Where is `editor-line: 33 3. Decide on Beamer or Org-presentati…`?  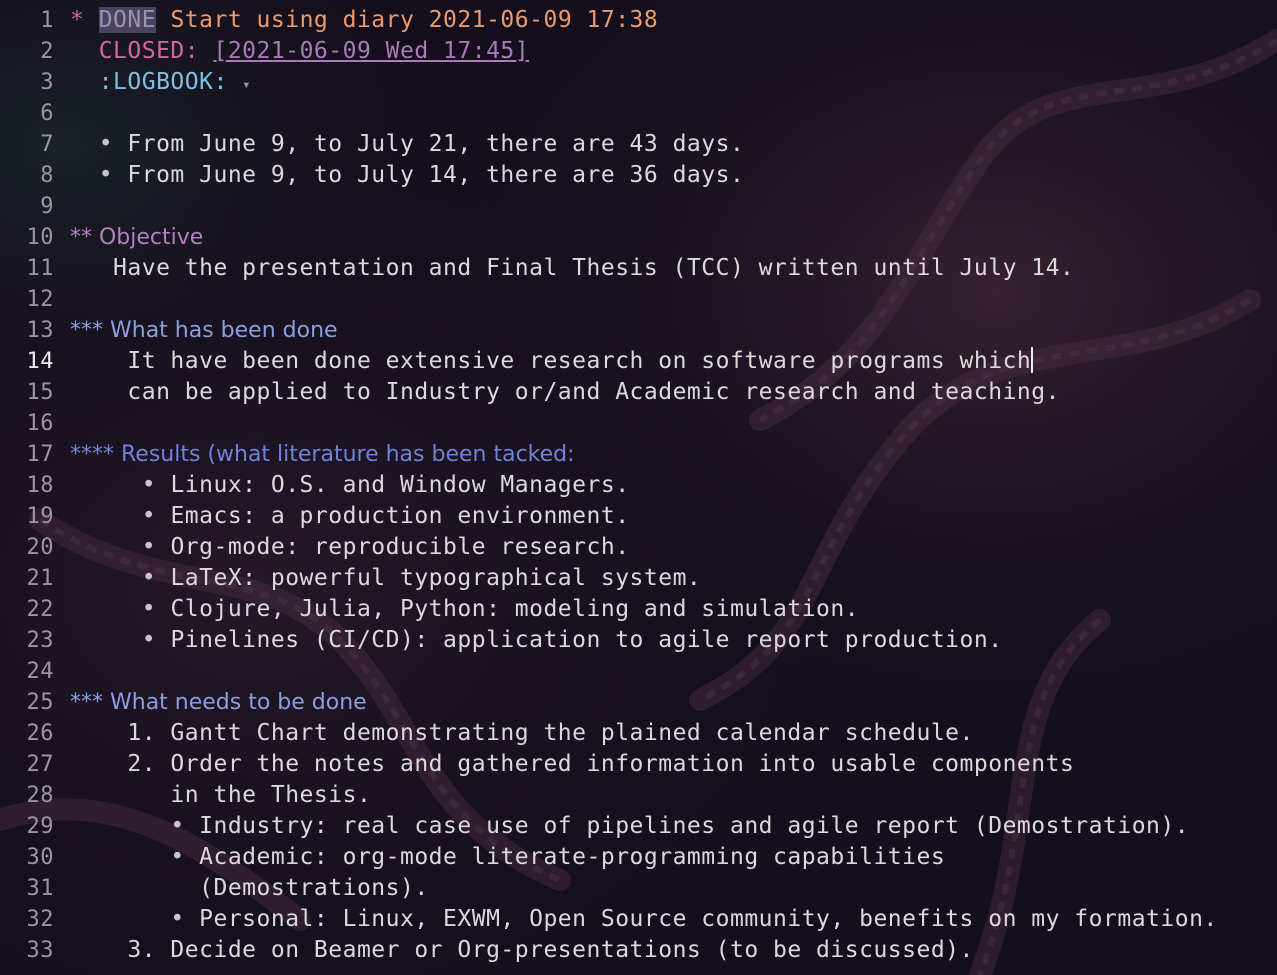 editor-line: 33 3. Decide on Beamer or Org-presentati… is located at coordinates (638, 950).